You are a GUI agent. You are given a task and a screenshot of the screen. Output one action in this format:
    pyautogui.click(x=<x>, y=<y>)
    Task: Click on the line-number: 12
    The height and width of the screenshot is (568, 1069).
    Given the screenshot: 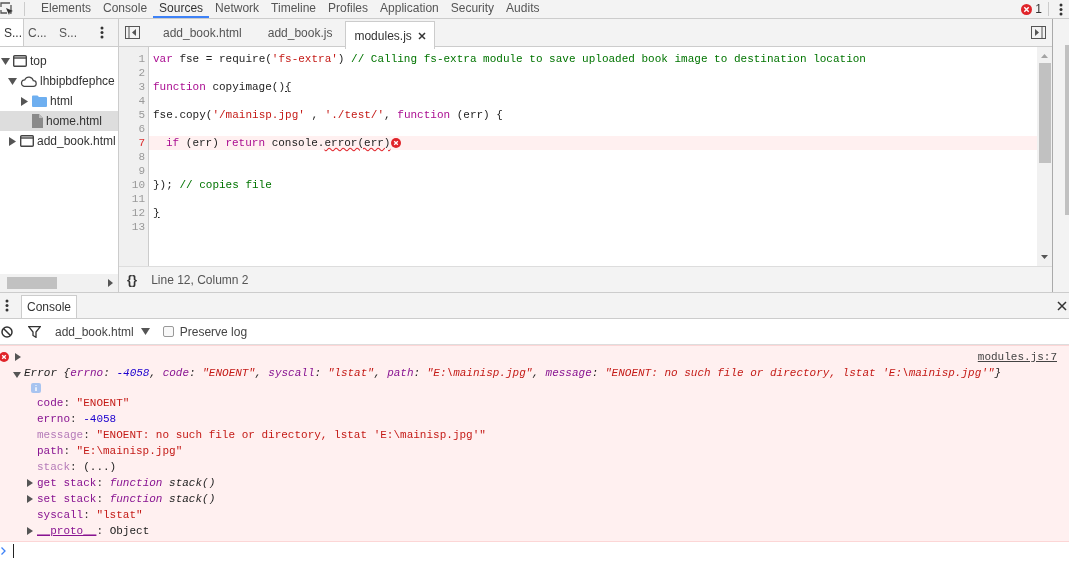 What is the action you would take?
    pyautogui.click(x=137, y=213)
    